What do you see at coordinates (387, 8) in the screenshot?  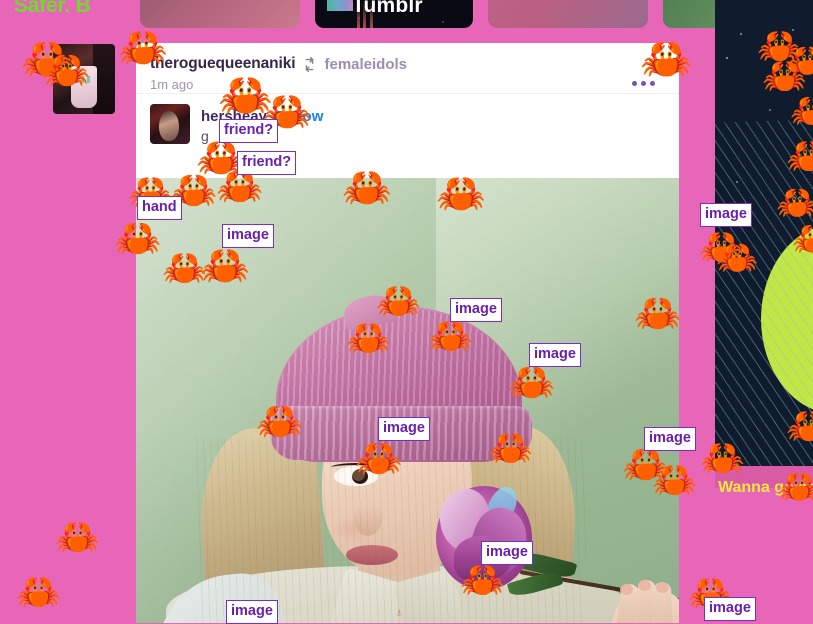 I see `tumblr-wordmark: Tumblr` at bounding box center [387, 8].